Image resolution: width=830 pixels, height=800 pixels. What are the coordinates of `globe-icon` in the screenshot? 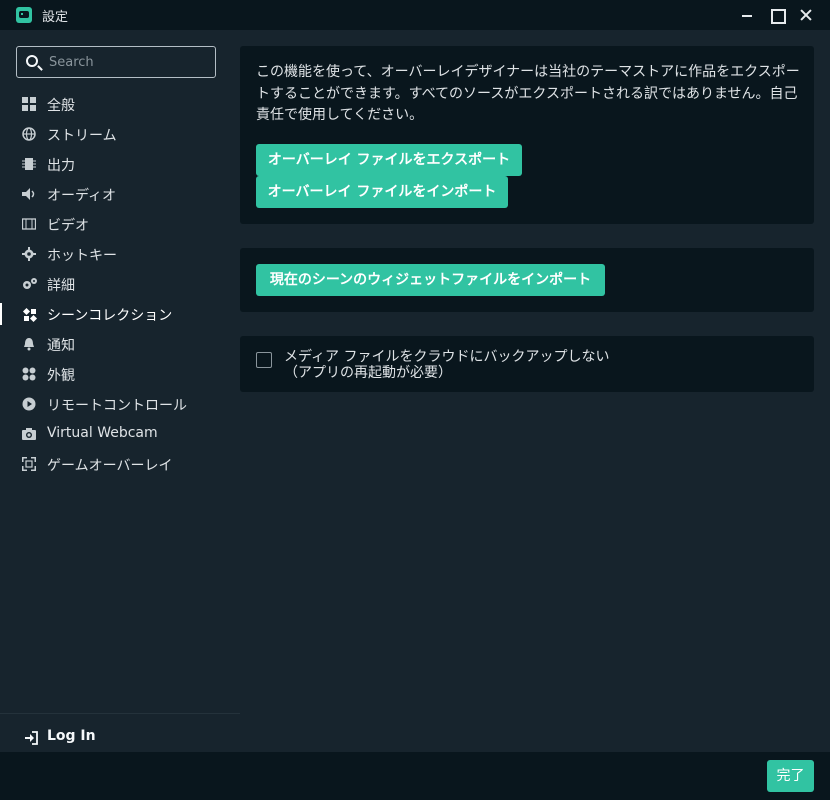 It's located at (29, 134).